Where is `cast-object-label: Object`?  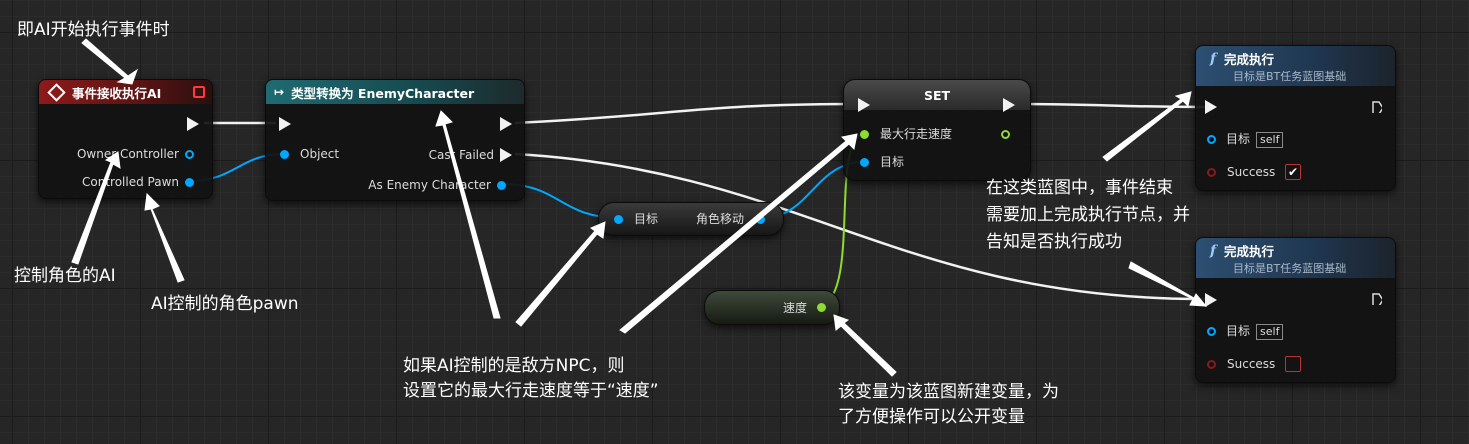
cast-object-label: Object is located at coordinates (320, 154).